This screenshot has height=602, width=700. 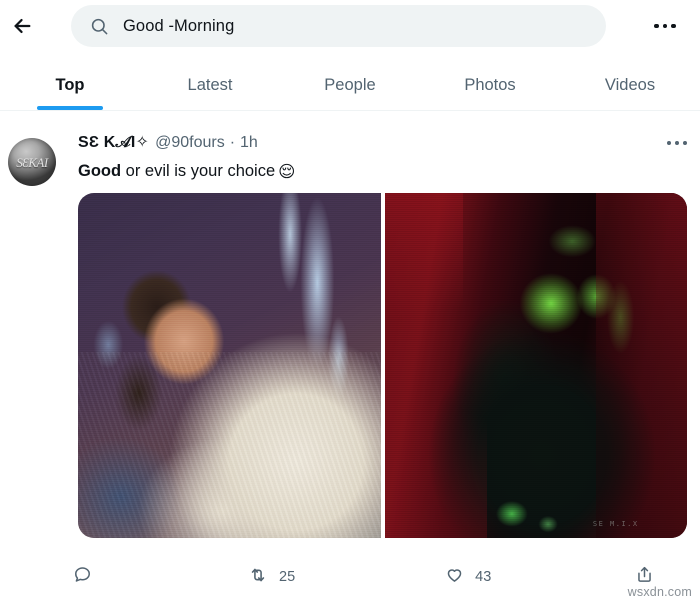 What do you see at coordinates (383, 143) in the screenshot?
I see `tweet-header: SƐ K𝒜I✧ @90fours · 1h` at bounding box center [383, 143].